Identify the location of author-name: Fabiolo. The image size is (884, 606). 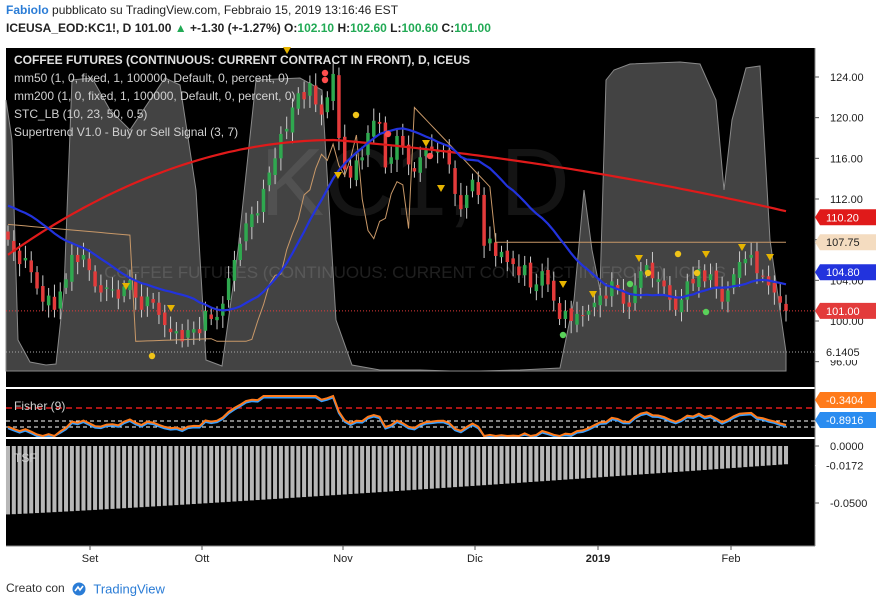
(27, 10).